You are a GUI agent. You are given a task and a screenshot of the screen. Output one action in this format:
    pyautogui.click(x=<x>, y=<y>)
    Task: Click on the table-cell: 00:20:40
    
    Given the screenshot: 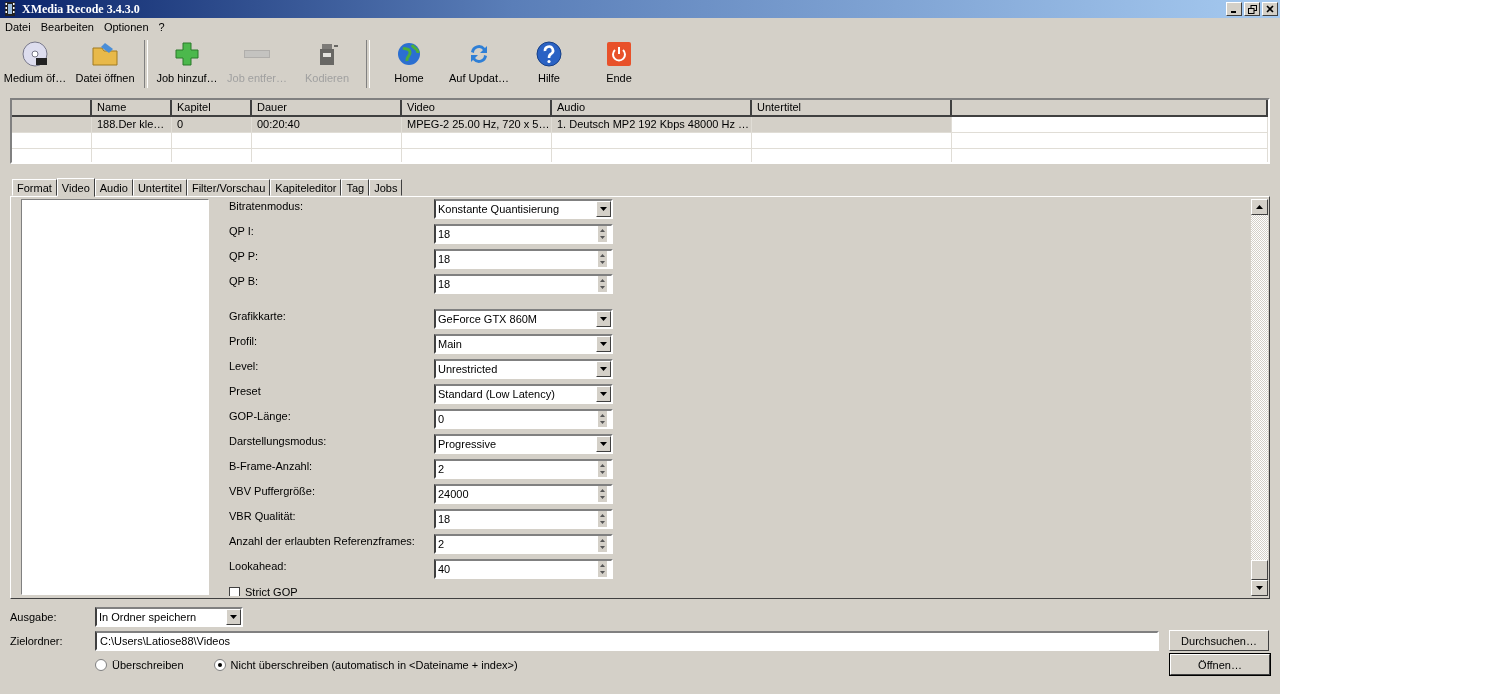 What is the action you would take?
    pyautogui.click(x=327, y=125)
    